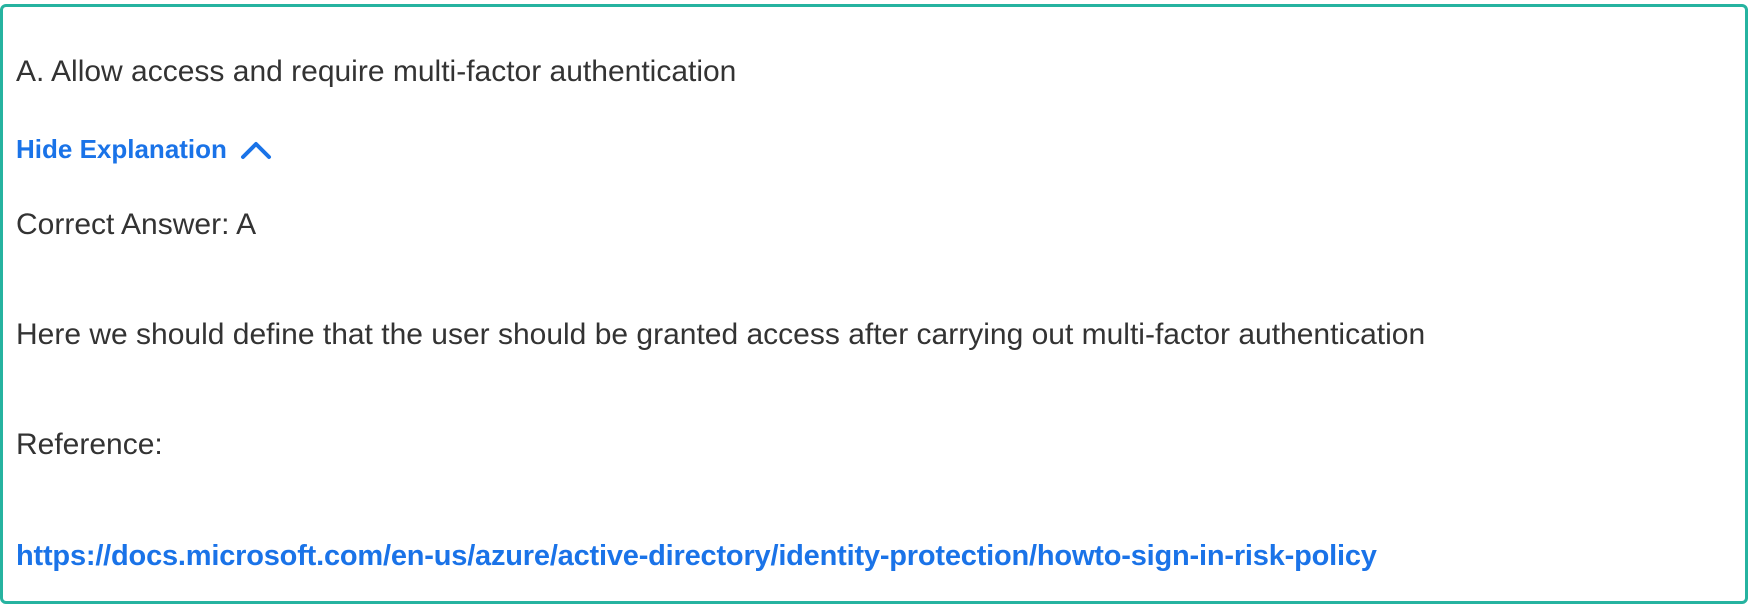 This screenshot has width=1755, height=614. I want to click on chevron-up-icon, so click(255, 150).